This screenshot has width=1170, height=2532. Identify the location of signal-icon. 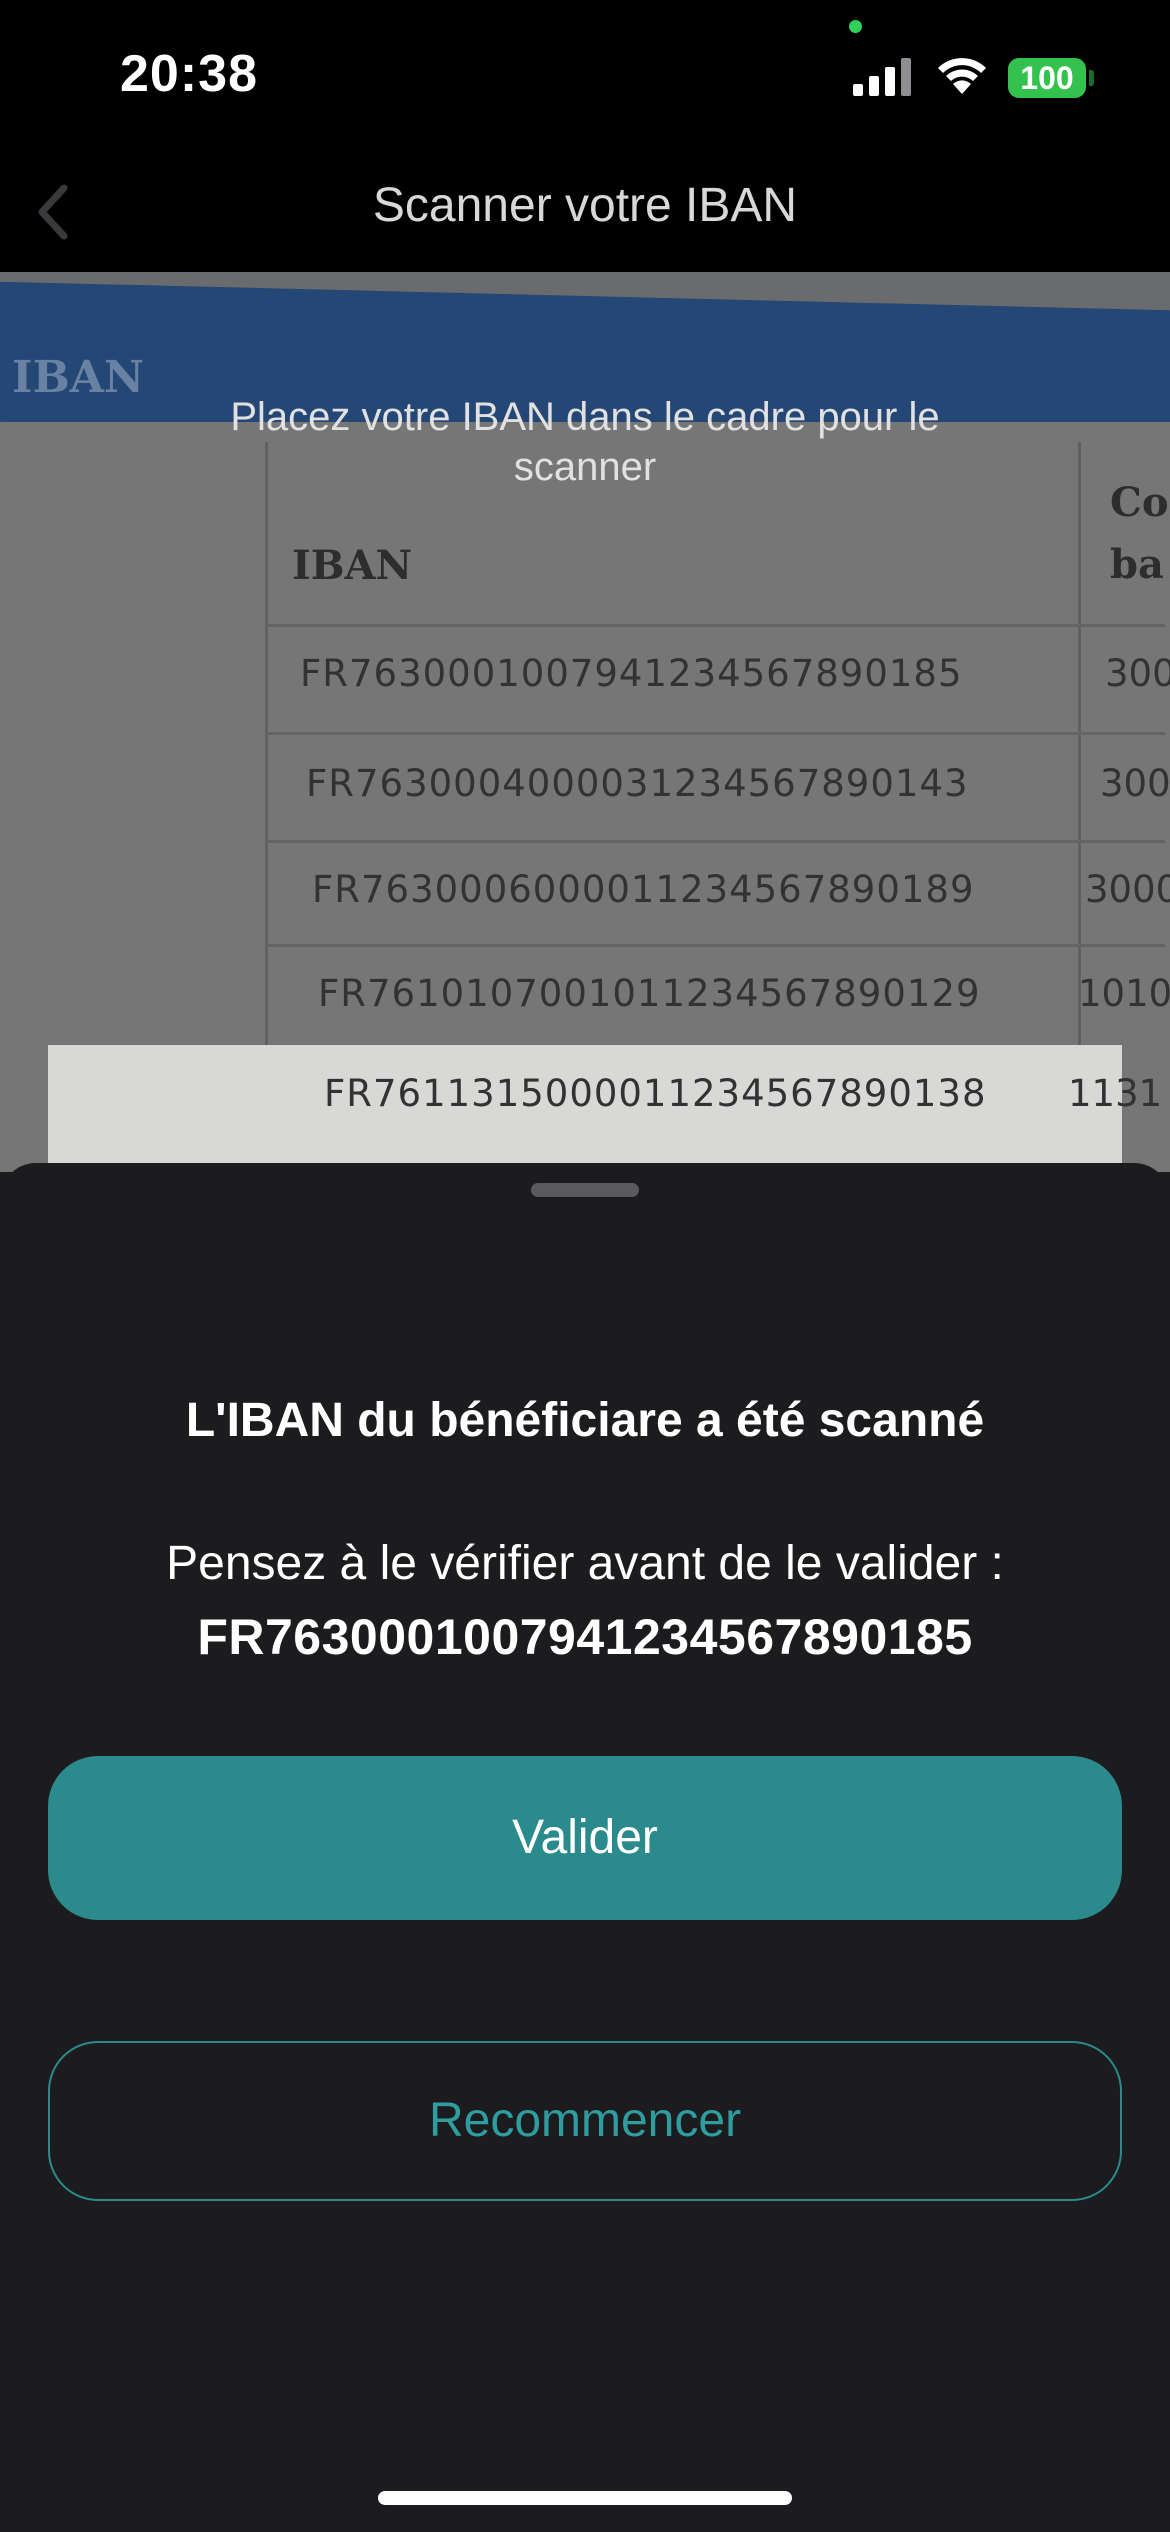
(882, 77).